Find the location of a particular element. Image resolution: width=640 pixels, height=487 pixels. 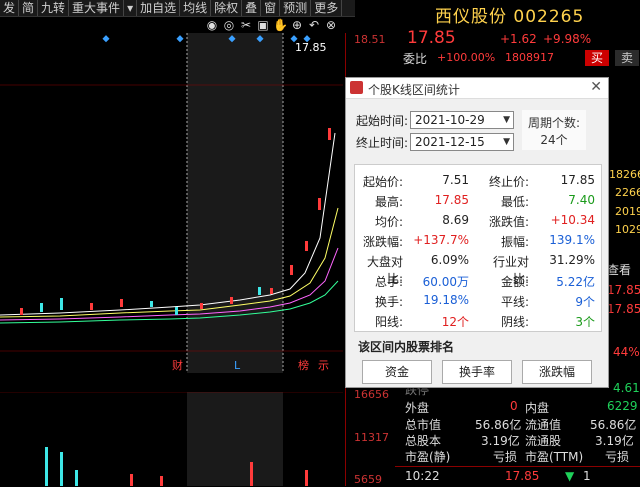

inner-volume-value: 6229 is located at coordinates (622, 406).